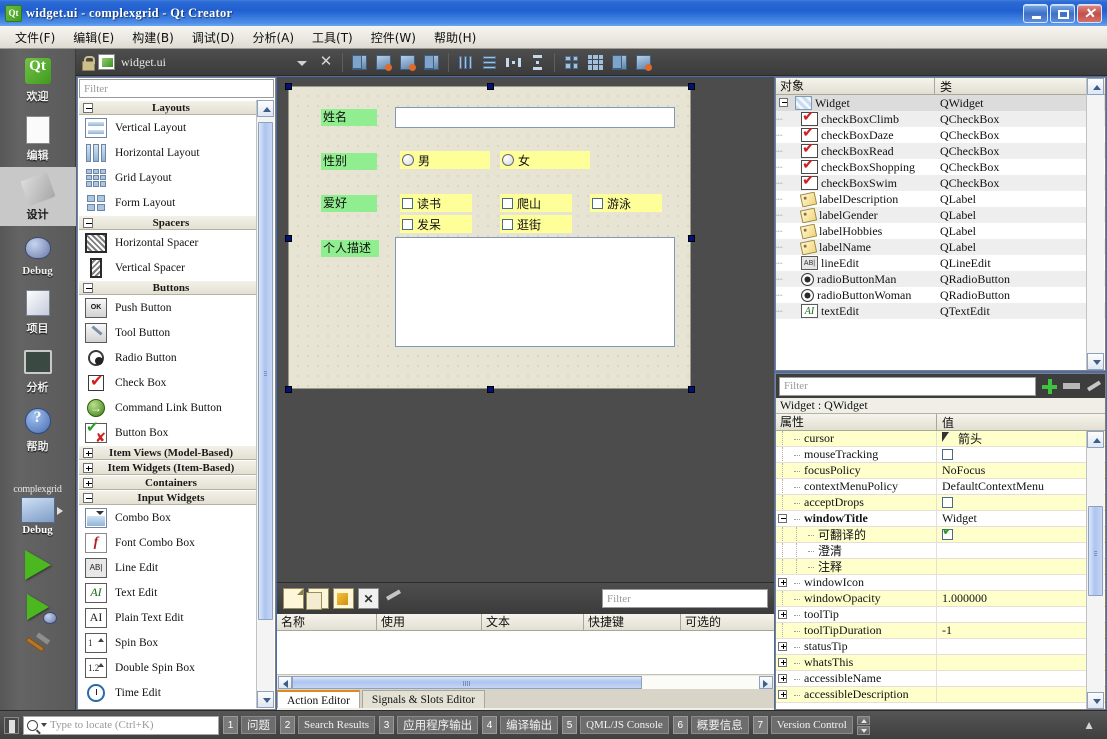 The width and height of the screenshot is (1107, 739). I want to click on remove-property-icon, so click(1071, 386).